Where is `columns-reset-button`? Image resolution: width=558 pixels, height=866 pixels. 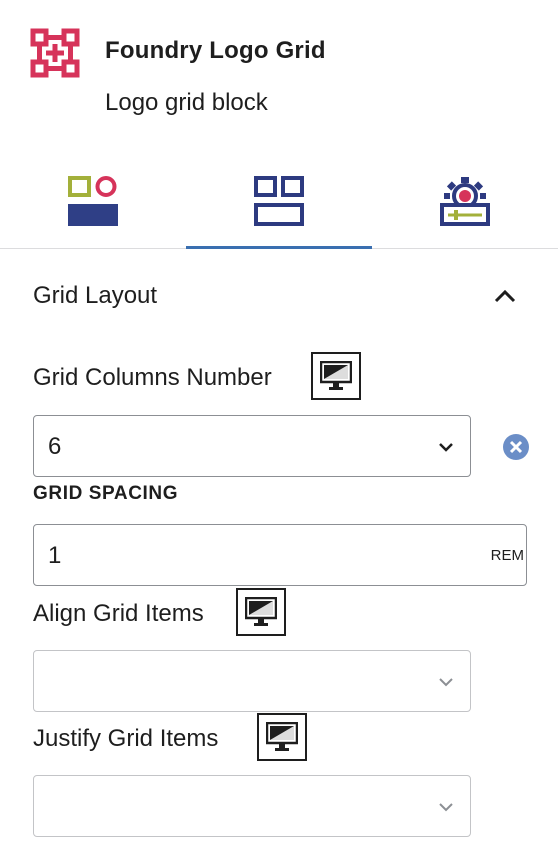 columns-reset-button is located at coordinates (516, 447).